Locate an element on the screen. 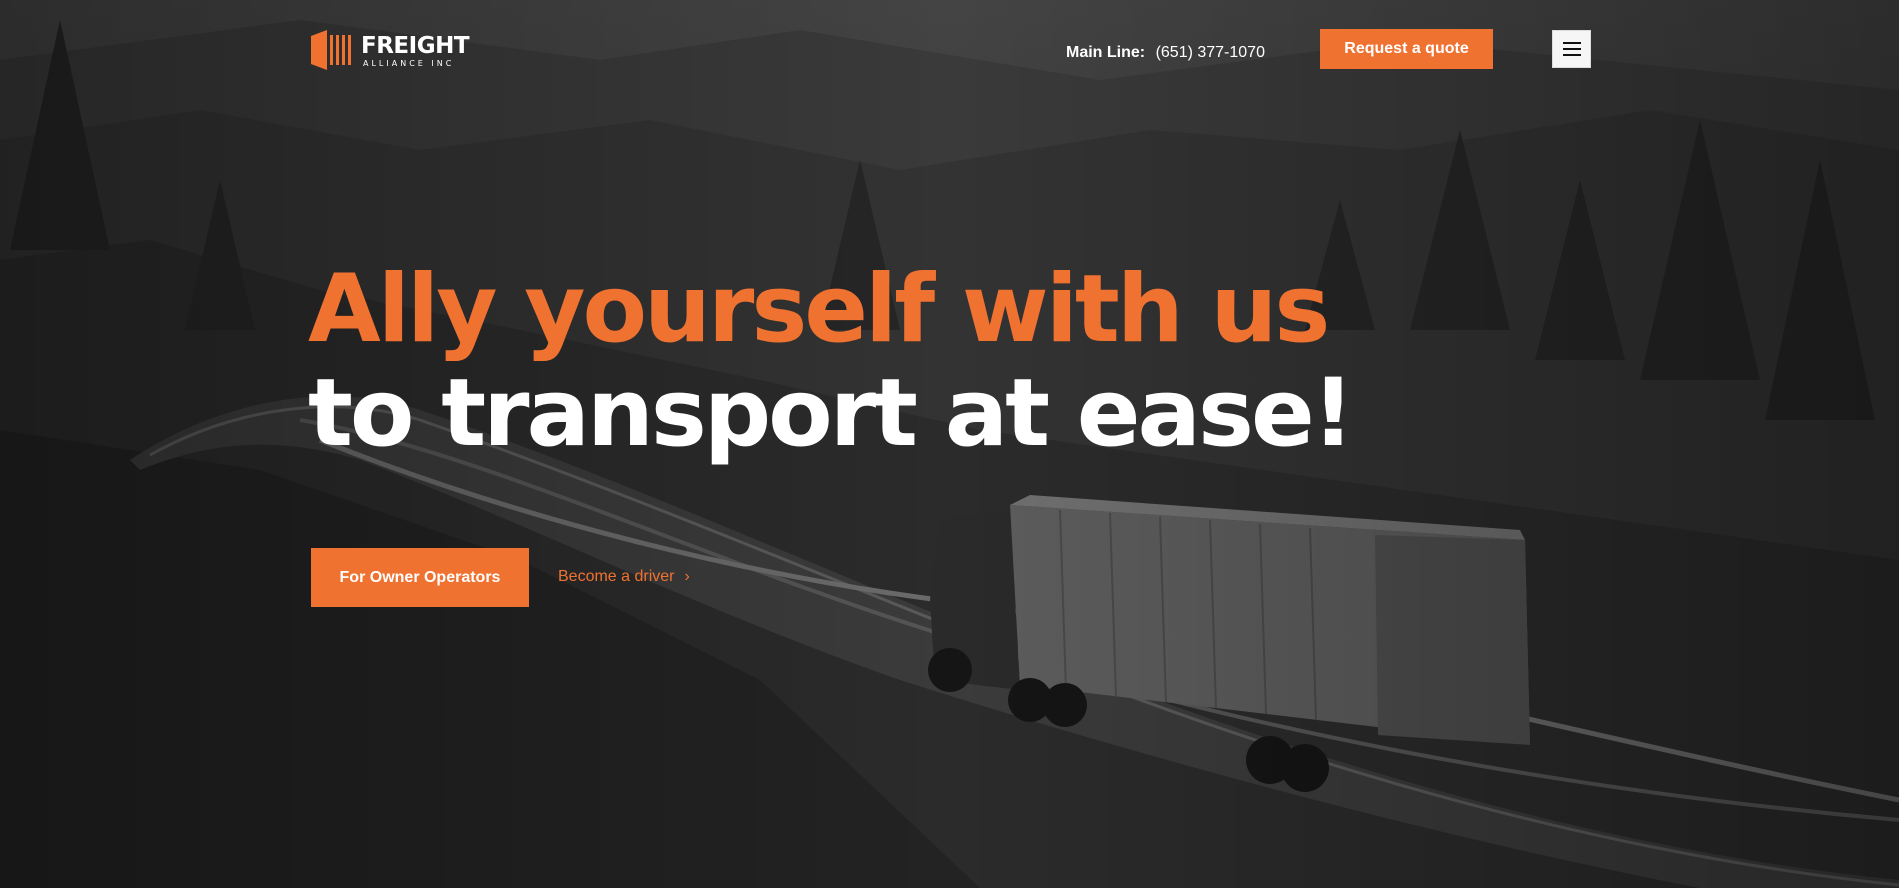  freight-bars-logo-icon is located at coordinates (331, 50).